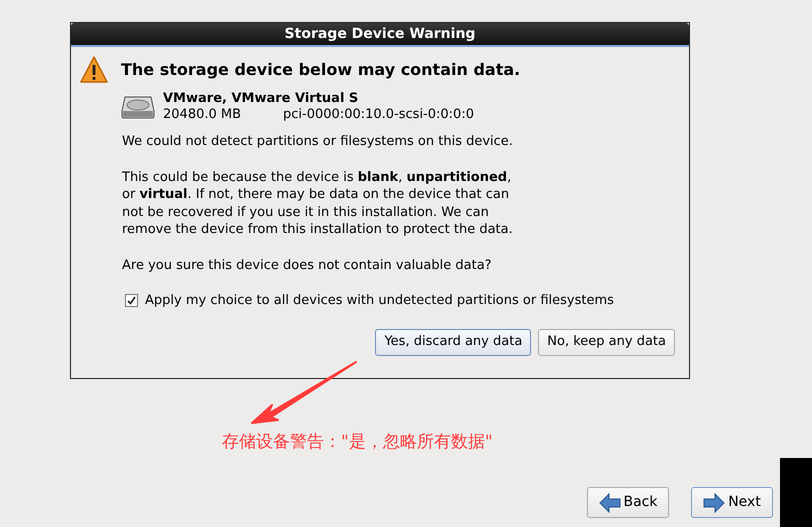  I want to click on left-arrow-icon, so click(609, 502).